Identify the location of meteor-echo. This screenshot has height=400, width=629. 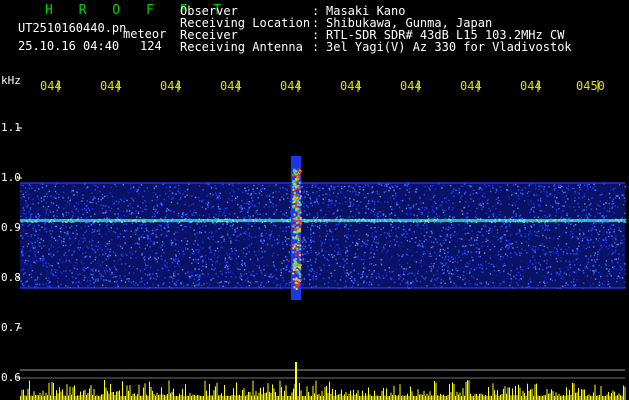
(296, 228).